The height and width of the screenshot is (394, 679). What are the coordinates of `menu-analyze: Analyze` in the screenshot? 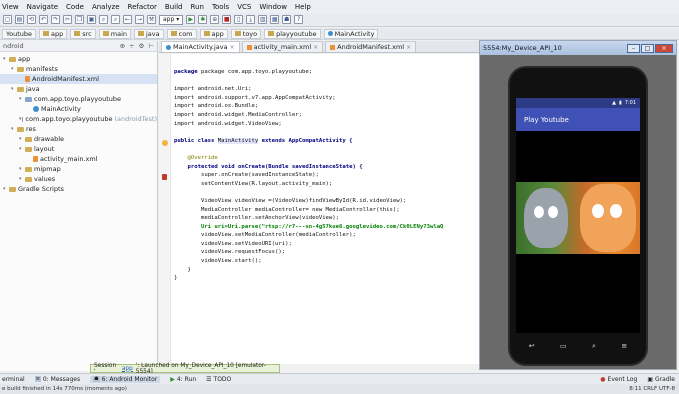 It's located at (106, 7).